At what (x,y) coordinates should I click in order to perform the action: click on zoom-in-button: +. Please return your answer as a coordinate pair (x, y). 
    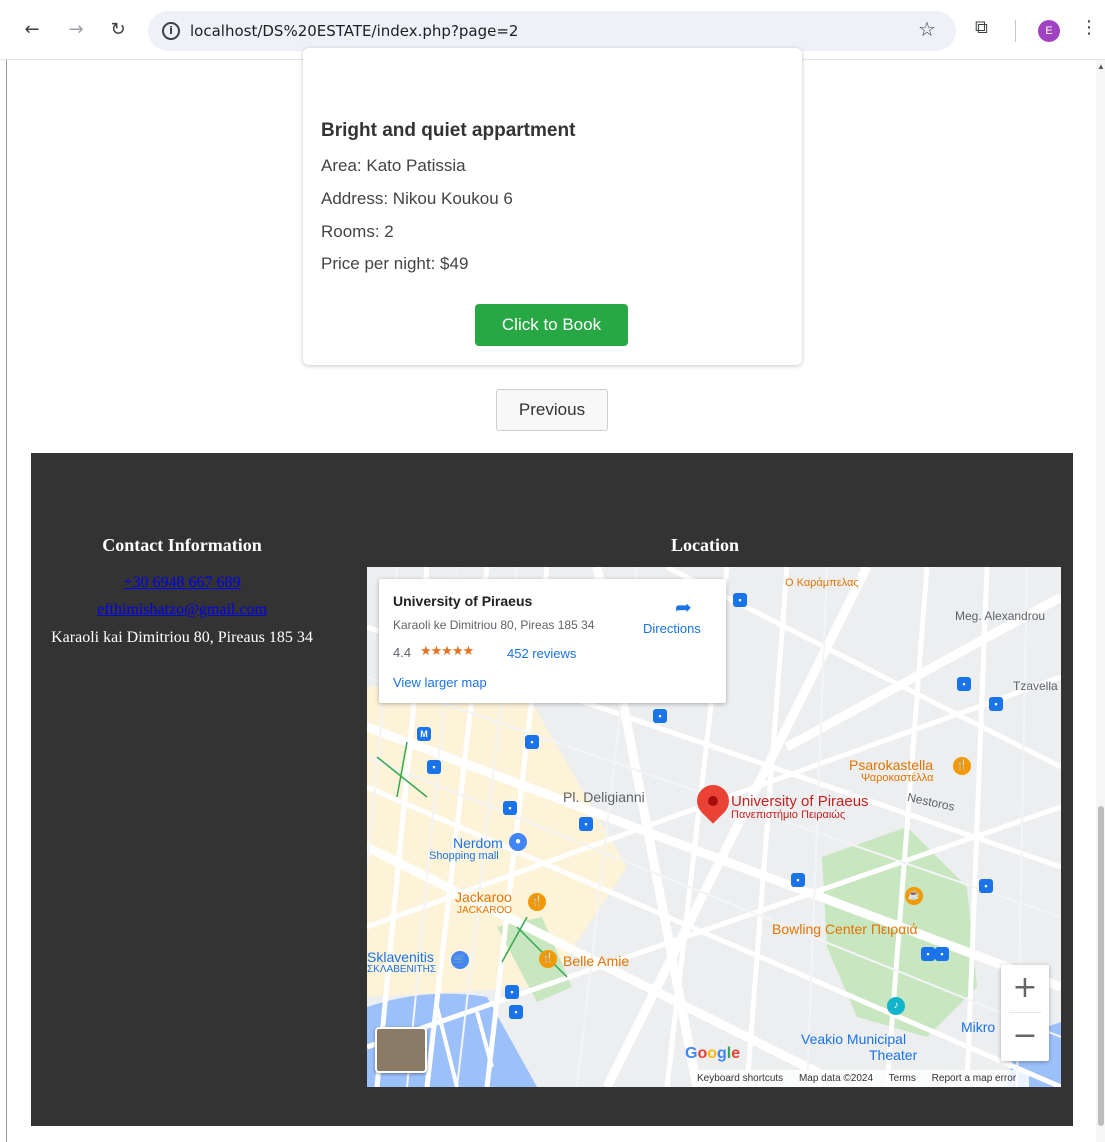
    Looking at the image, I should click on (1025, 989).